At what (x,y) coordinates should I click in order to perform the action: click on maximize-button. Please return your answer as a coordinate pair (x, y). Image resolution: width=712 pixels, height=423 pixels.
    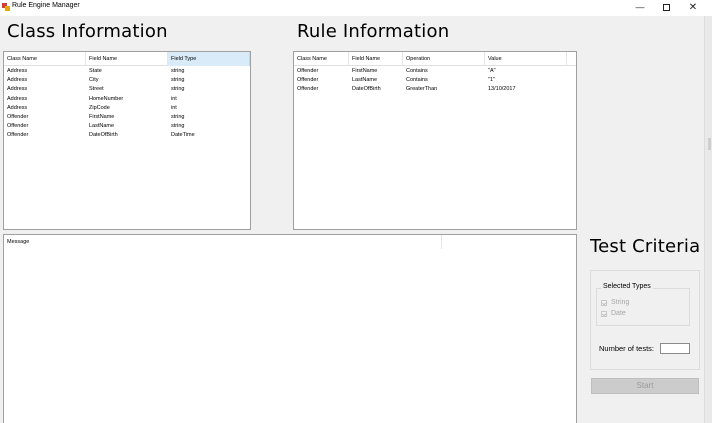
    Looking at the image, I should click on (666, 8).